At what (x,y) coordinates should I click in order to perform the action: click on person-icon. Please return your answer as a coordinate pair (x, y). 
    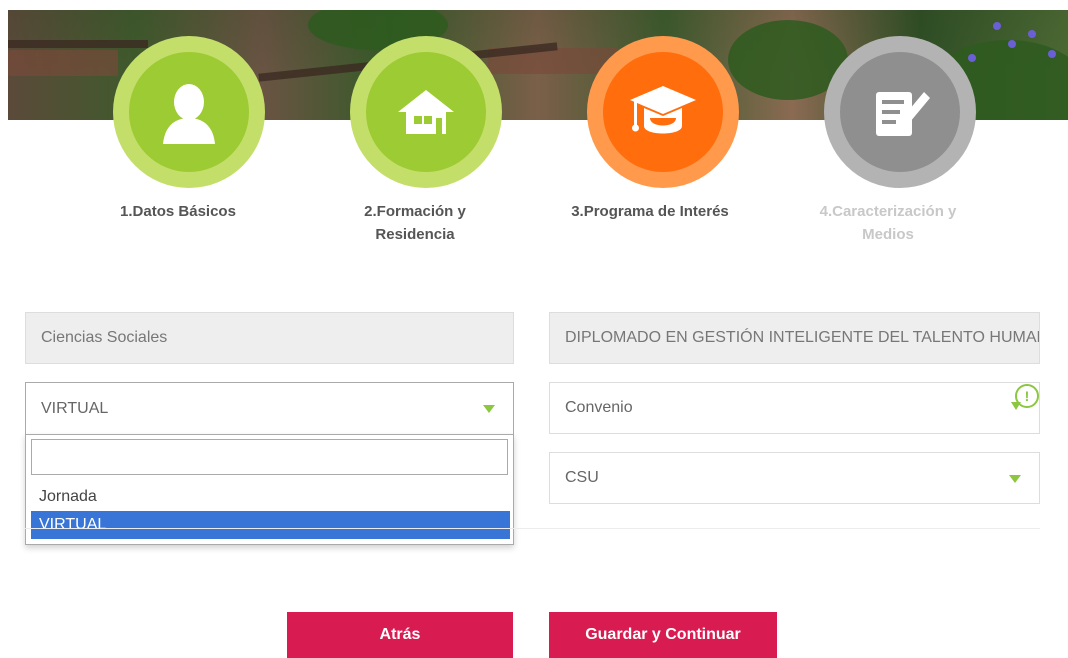
    Looking at the image, I should click on (189, 114).